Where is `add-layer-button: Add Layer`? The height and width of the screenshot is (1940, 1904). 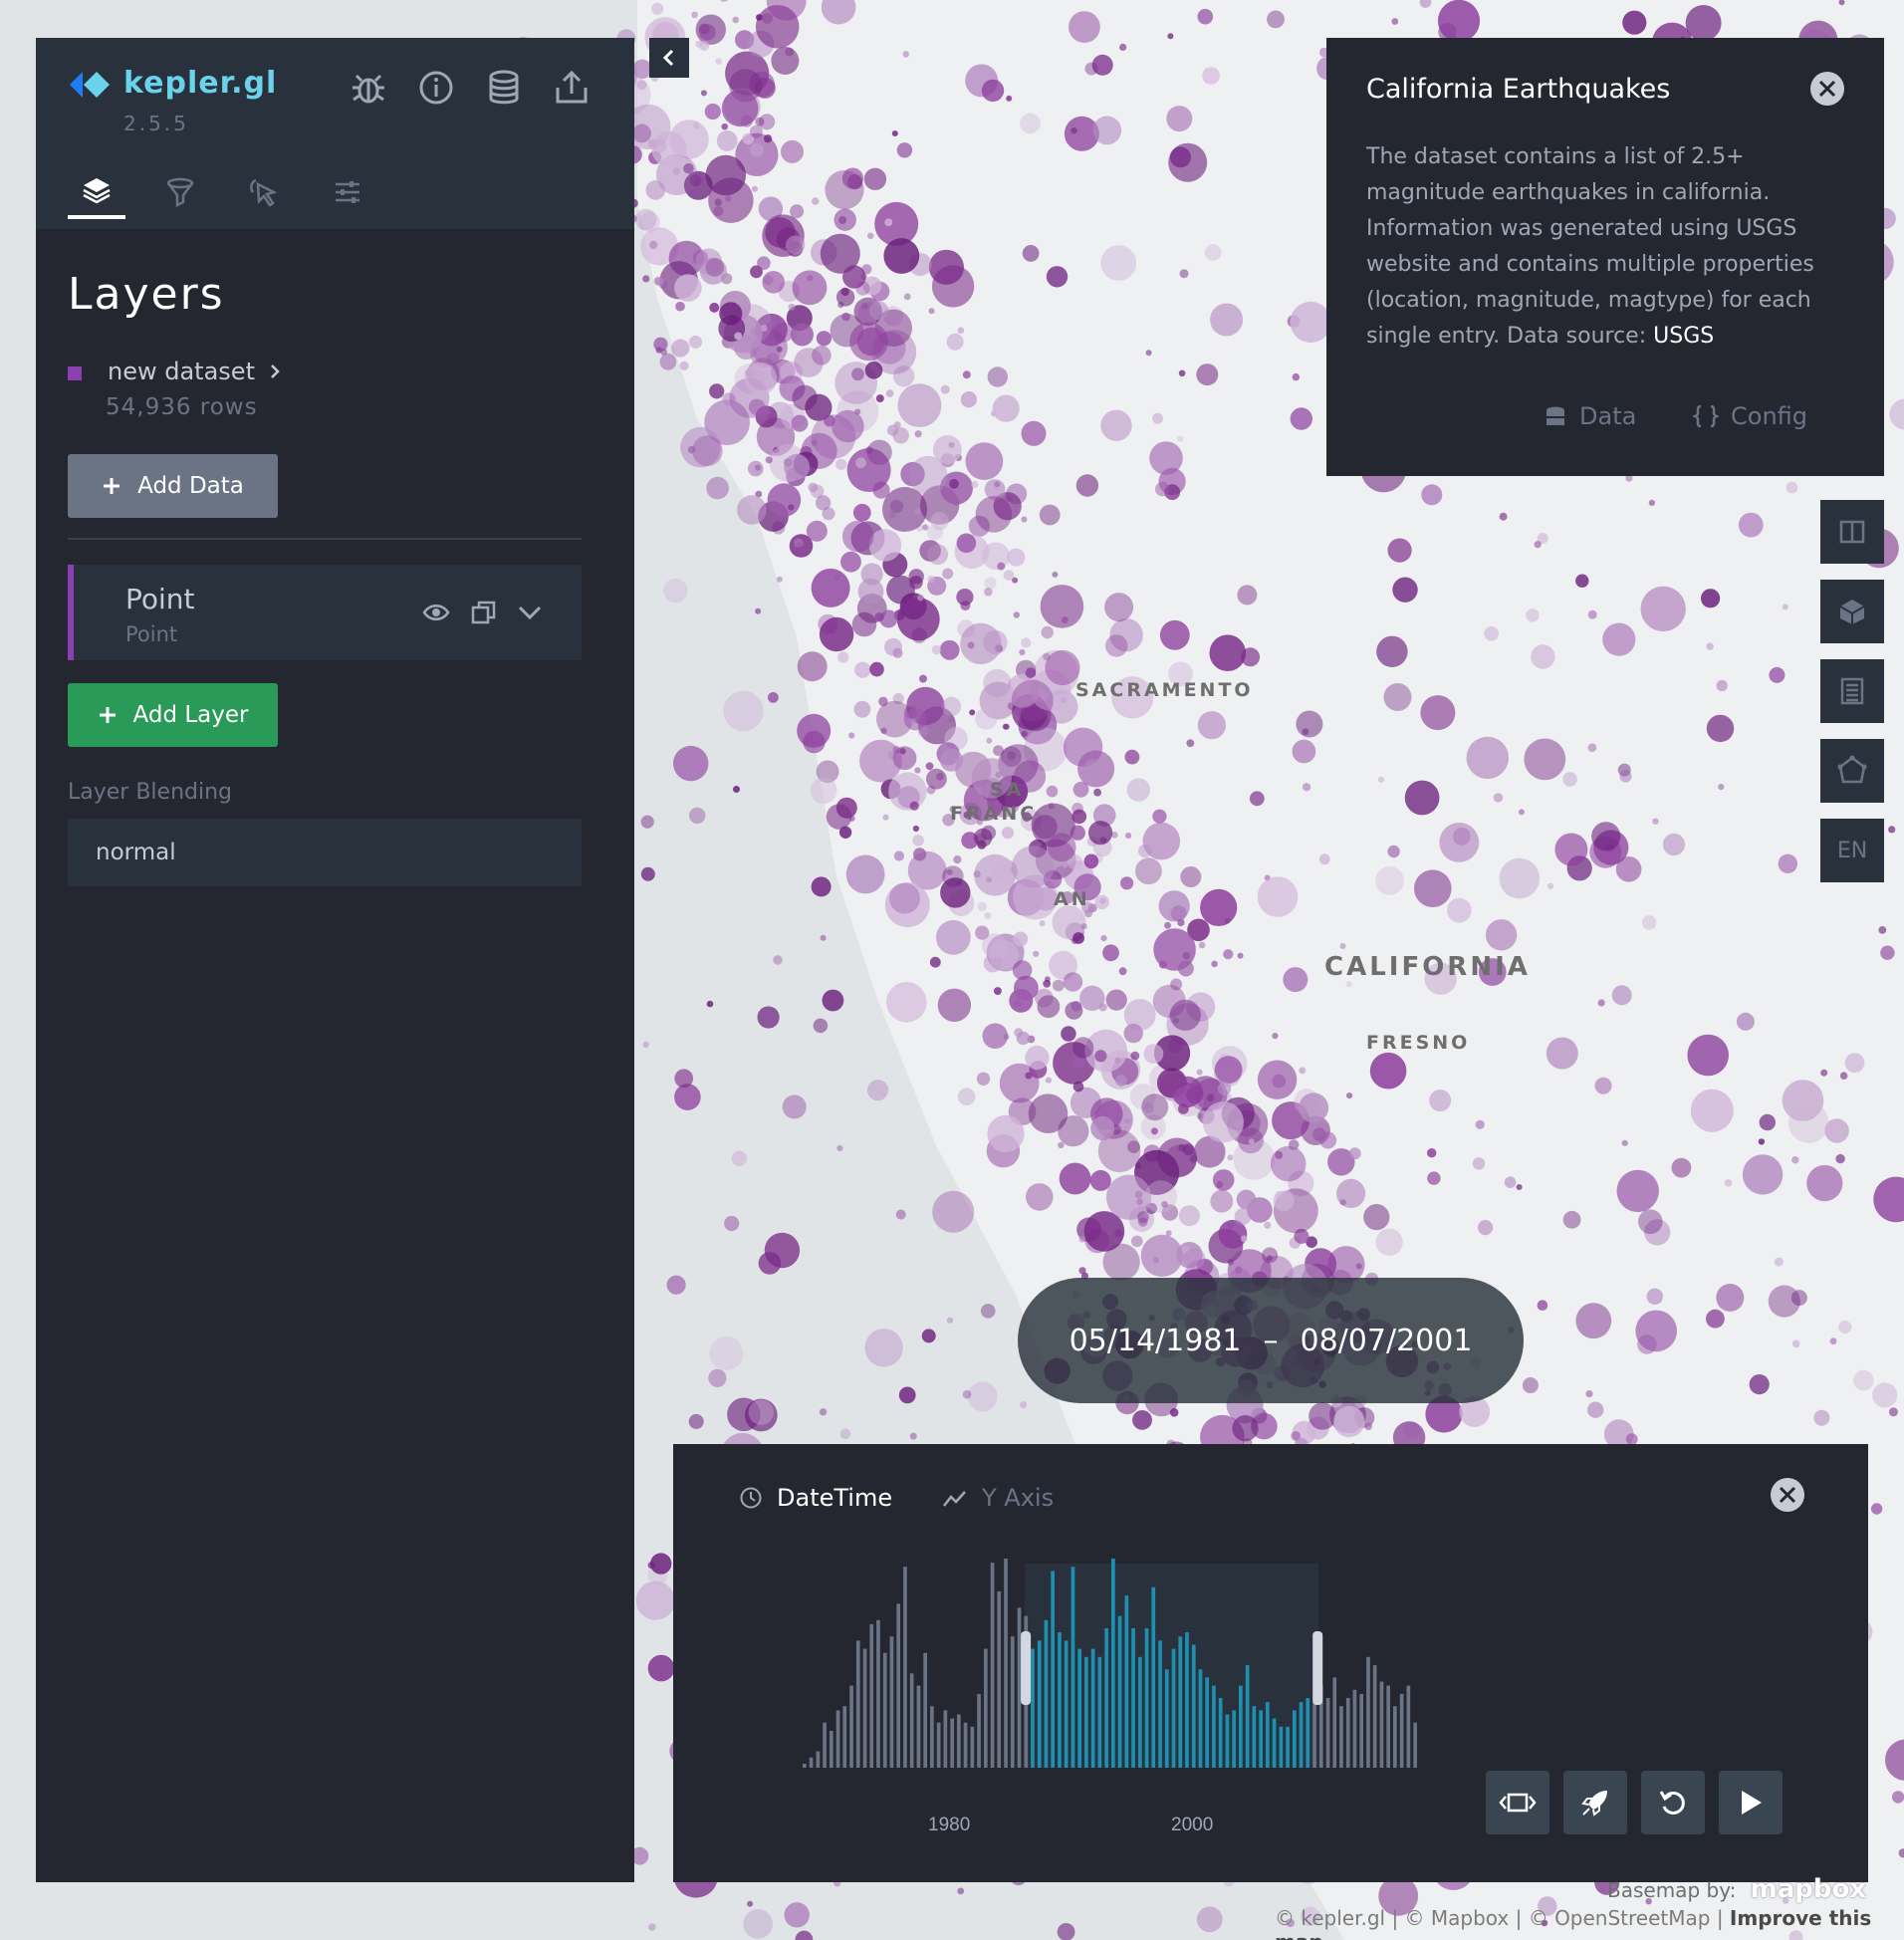
add-layer-button: Add Layer is located at coordinates (173, 715).